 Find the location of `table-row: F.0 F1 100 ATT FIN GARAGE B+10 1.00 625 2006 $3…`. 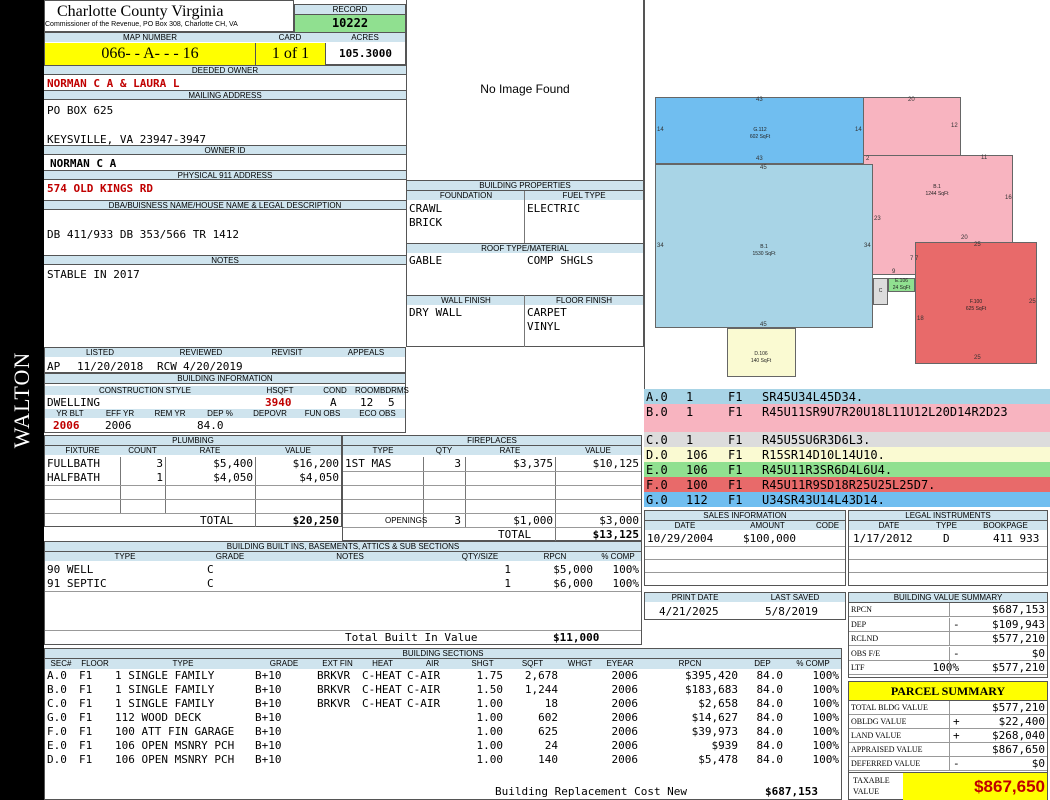

table-row: F.0 F1 100 ATT FIN GARAGE B+10 1.00 625 2006 $3… is located at coordinates (443, 731).